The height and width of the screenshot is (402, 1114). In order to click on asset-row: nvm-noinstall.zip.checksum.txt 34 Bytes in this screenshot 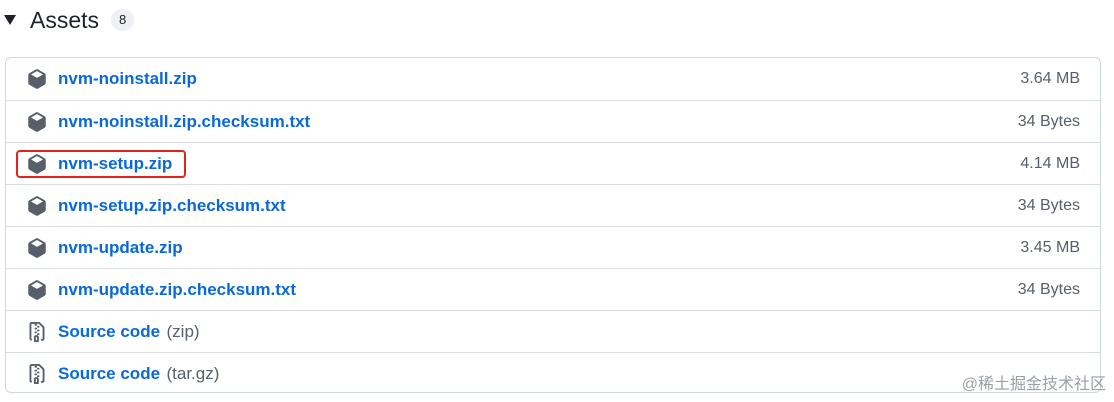, I will do `click(553, 121)`.